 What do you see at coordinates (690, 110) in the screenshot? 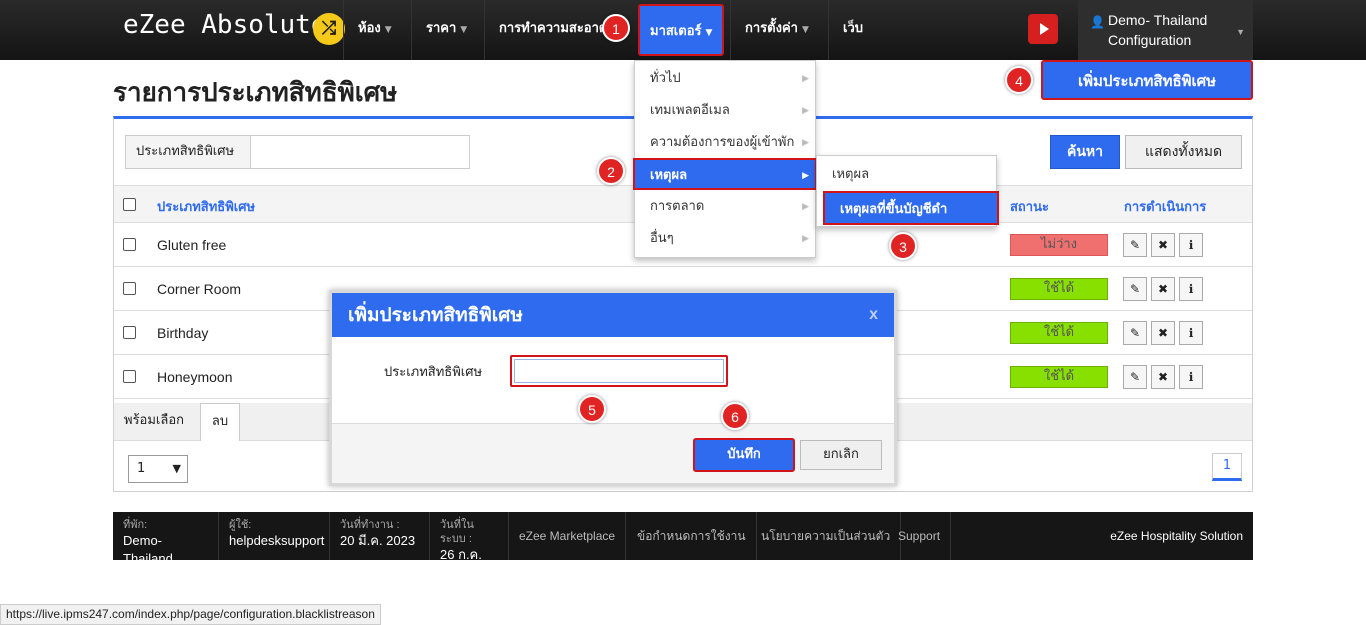
I see `menu-item-label: เทมเพลตอีเมล` at bounding box center [690, 110].